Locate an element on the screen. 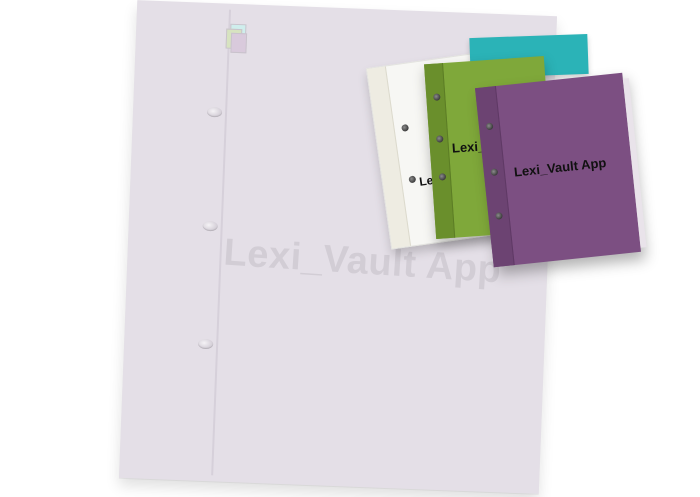 This screenshot has height=497, width=700. page-watermark: Lexi_Vault App is located at coordinates (362, 261).